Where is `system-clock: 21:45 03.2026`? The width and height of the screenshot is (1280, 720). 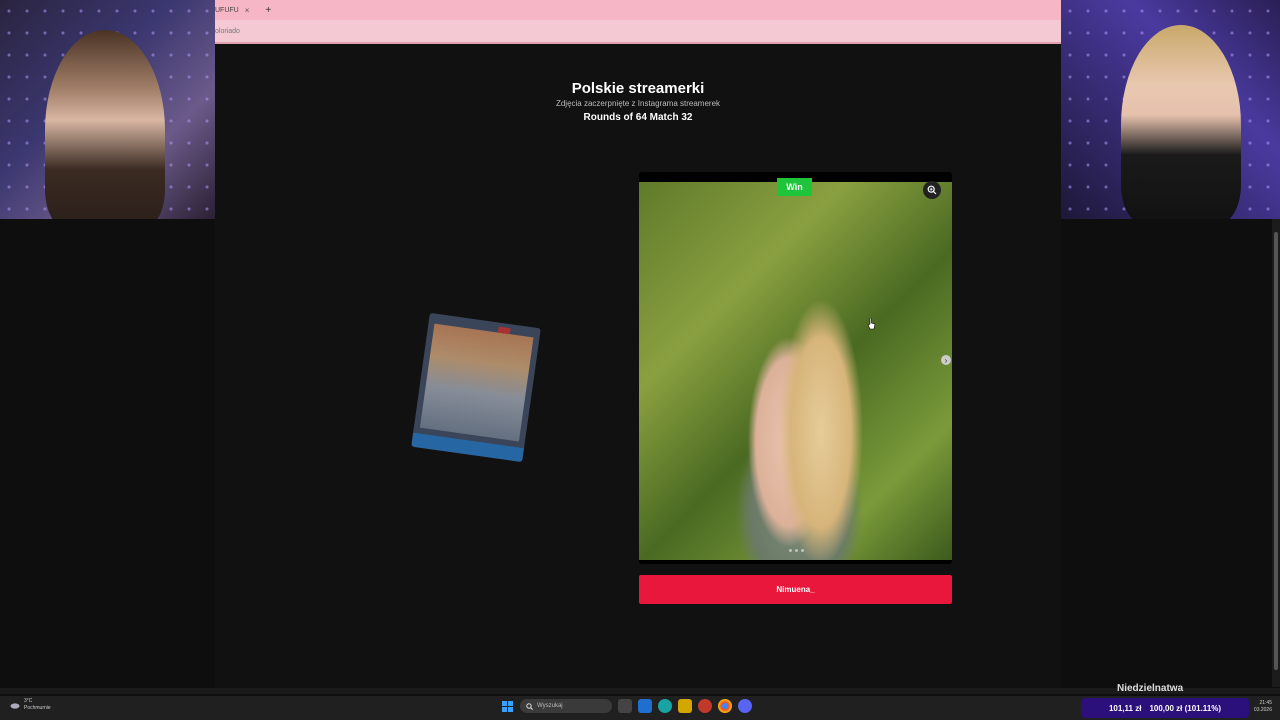
system-clock: 21:45 03.2026 is located at coordinates (1261, 707).